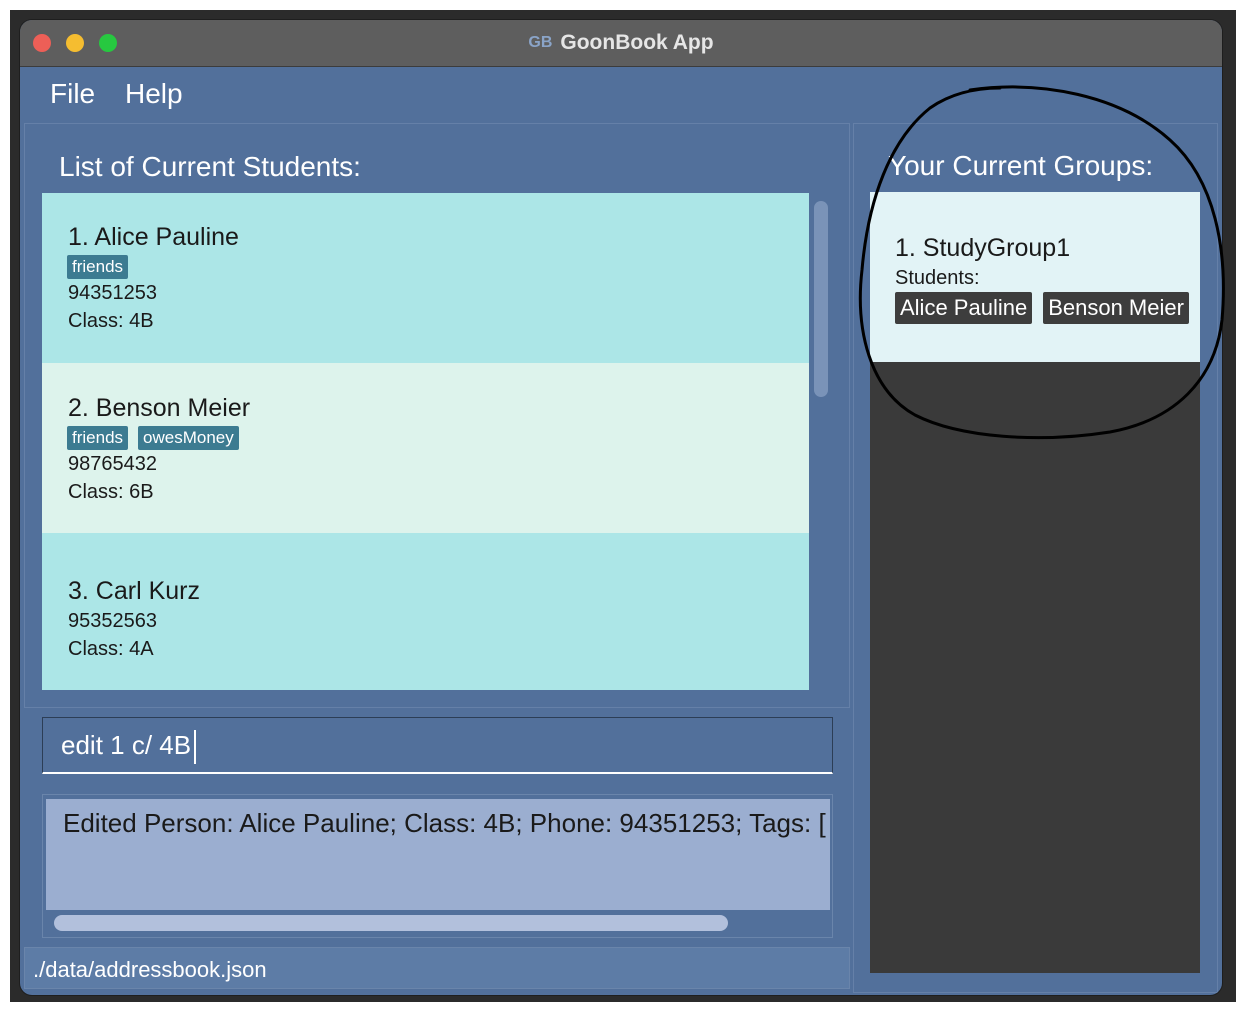 Image resolution: width=1254 pixels, height=1020 pixels. I want to click on command-input: edit 1 c/ 4B, so click(437, 745).